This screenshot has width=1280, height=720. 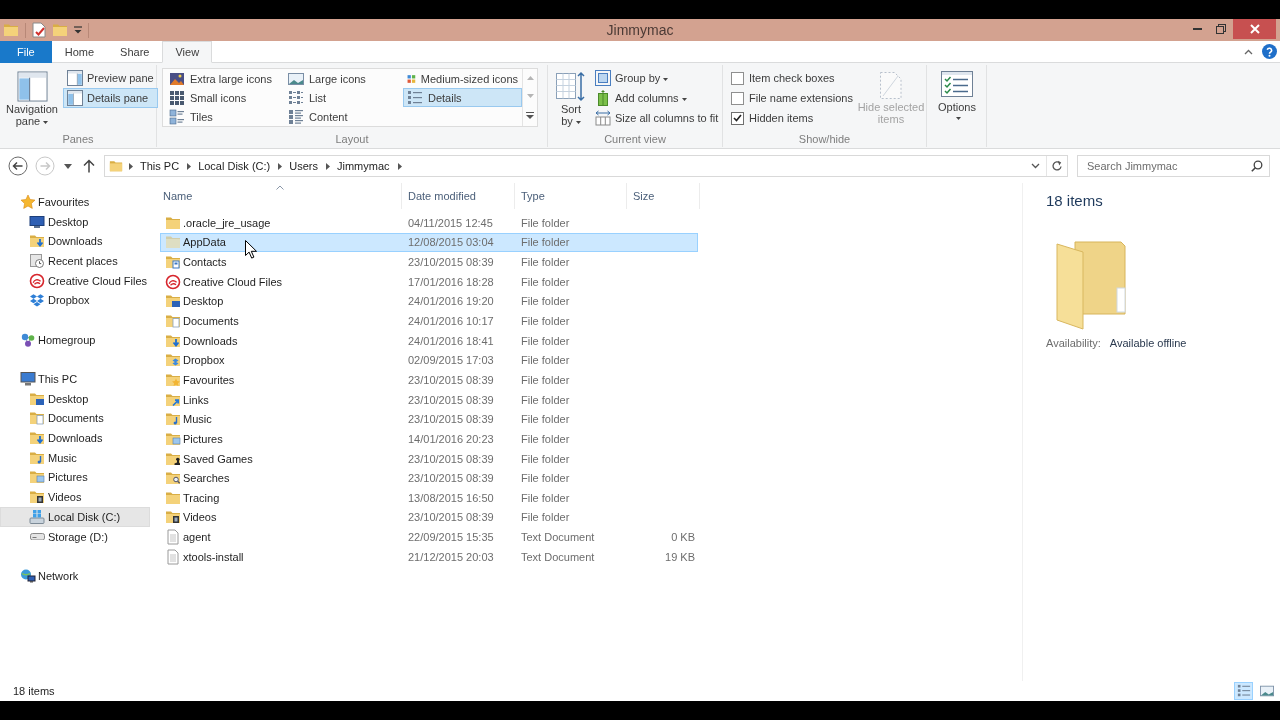 What do you see at coordinates (1173, 166) in the screenshot?
I see `search-field: Search Jimmymac` at bounding box center [1173, 166].